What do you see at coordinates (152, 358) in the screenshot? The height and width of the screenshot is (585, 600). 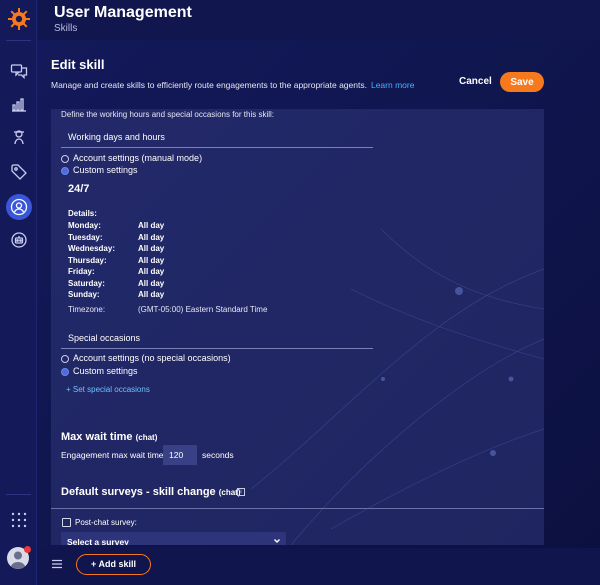 I see `radio-occasions-account-label: Account settings (no special occasions)` at bounding box center [152, 358].